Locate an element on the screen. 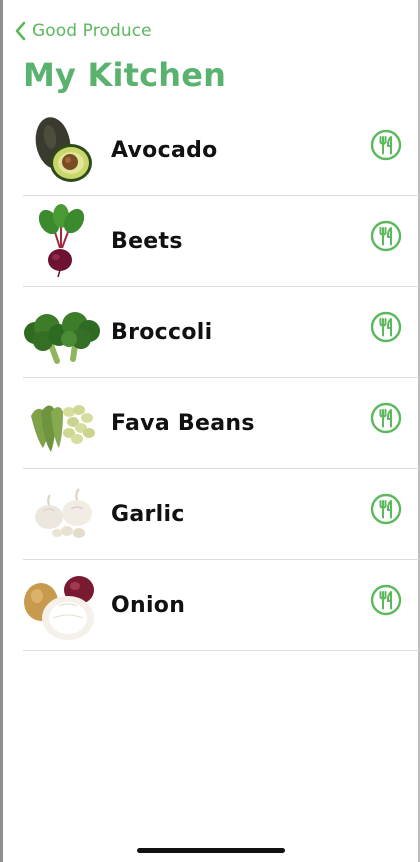  onion-image is located at coordinates (62, 605).